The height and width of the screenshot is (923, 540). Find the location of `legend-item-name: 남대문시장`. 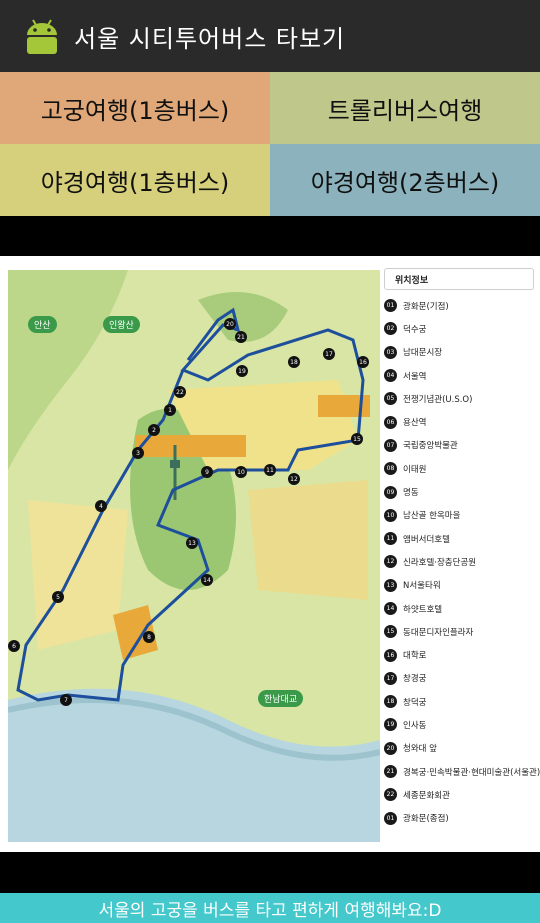

legend-item-name: 남대문시장 is located at coordinates (423, 353).